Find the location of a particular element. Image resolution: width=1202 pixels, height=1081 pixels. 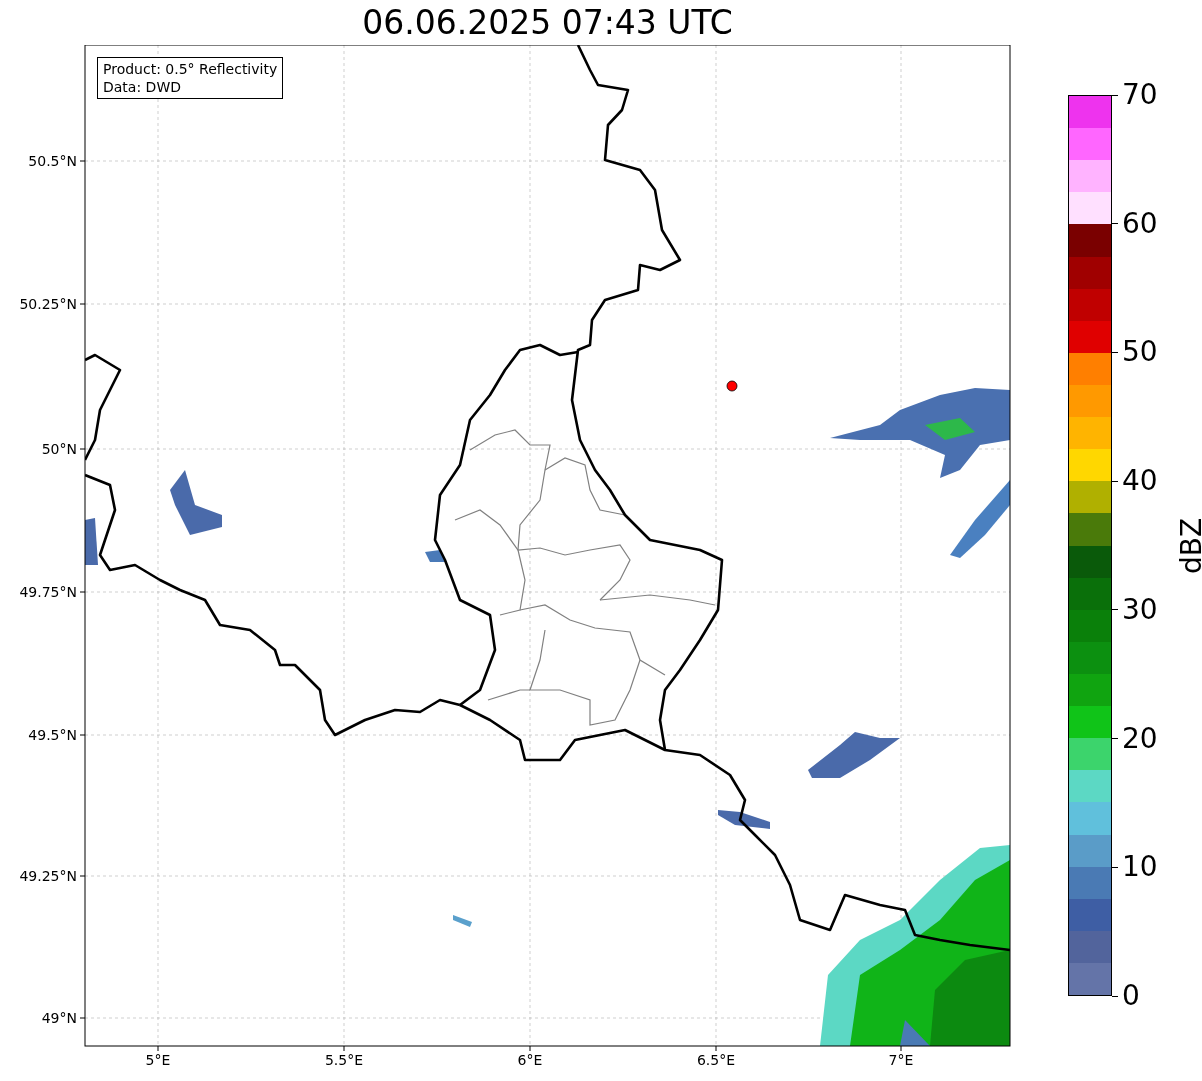

axis-tick-label: 49.75°N is located at coordinates (48, 592).